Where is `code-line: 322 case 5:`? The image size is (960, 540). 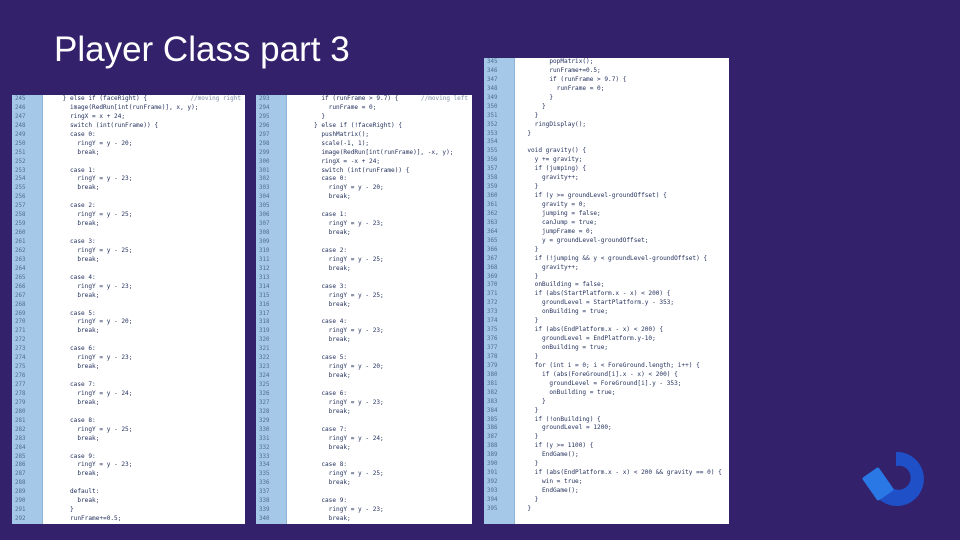 code-line: 322 case 5: is located at coordinates (364, 358).